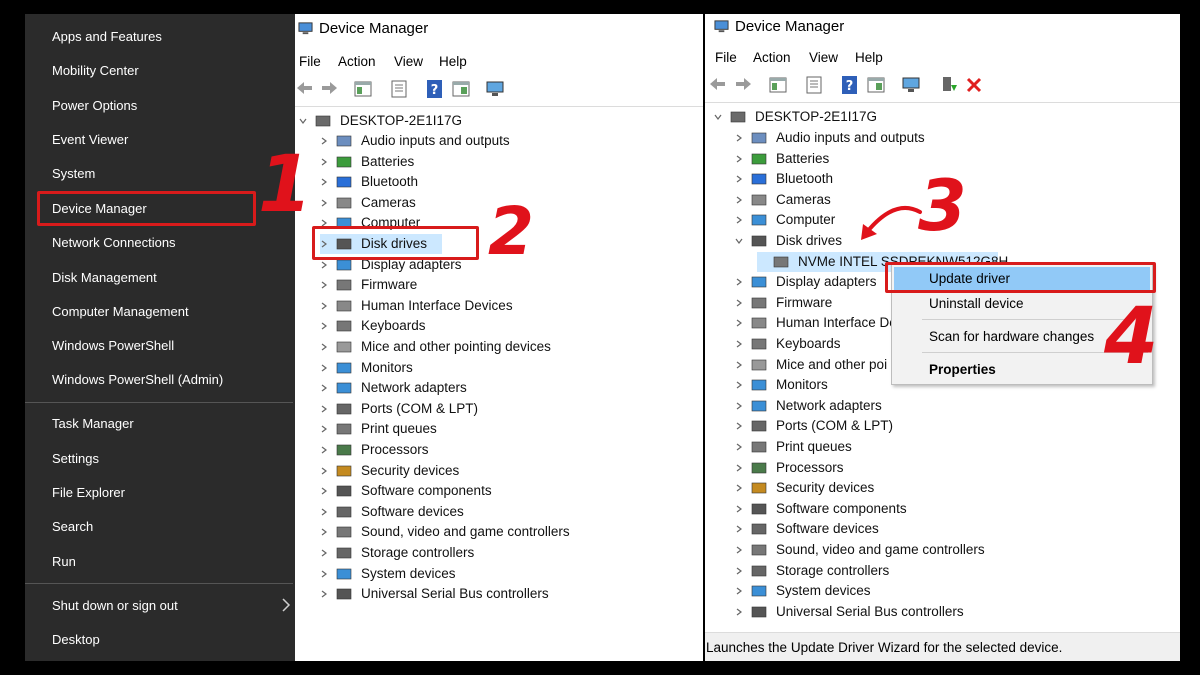 The width and height of the screenshot is (1200, 675). I want to click on action-pane-icon, so click(461, 89).